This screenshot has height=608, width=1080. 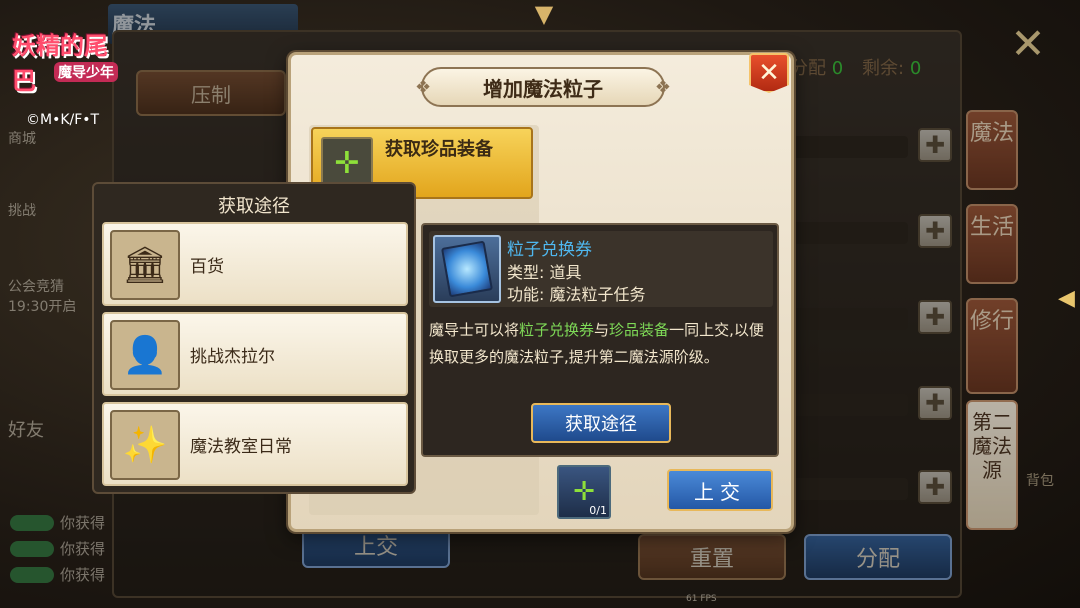 I want to click on route-item-label: 魔法教室日常, so click(x=241, y=447).